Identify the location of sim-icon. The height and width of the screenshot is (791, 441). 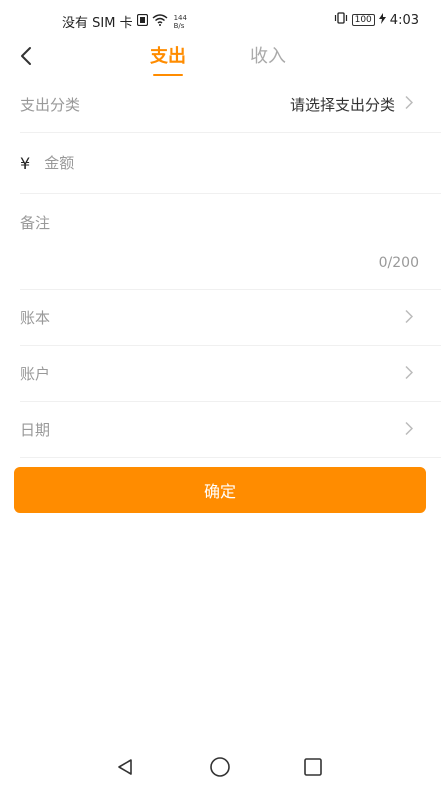
(142, 21).